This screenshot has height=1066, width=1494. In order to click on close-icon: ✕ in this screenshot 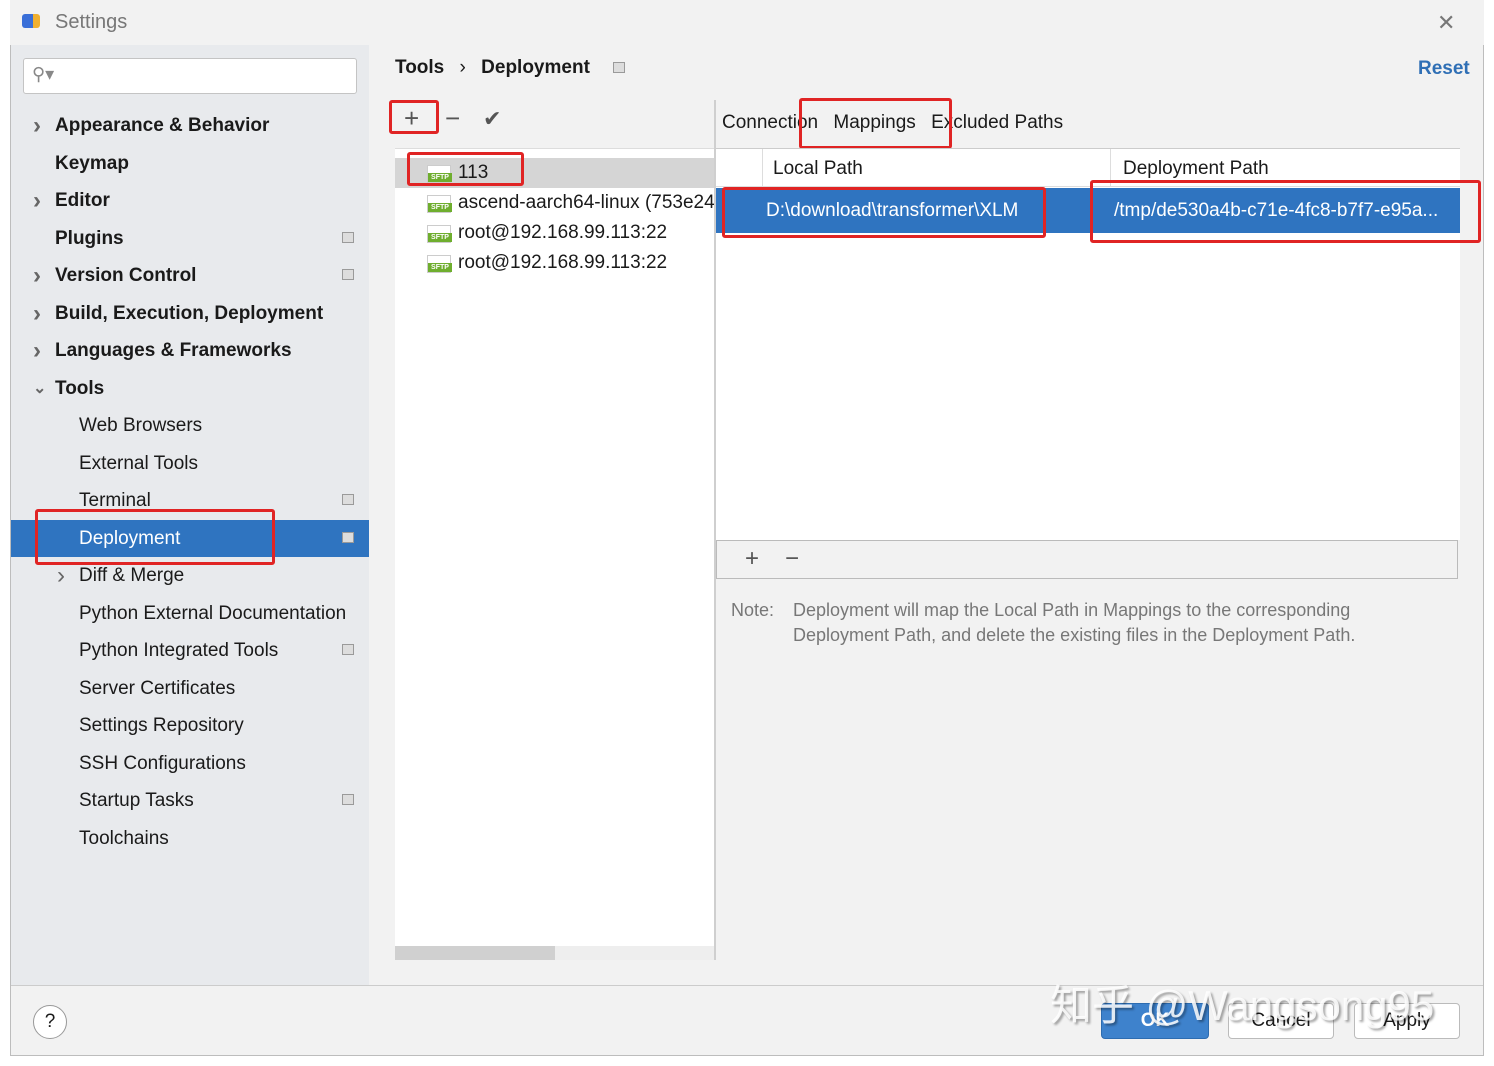, I will do `click(1446, 23)`.